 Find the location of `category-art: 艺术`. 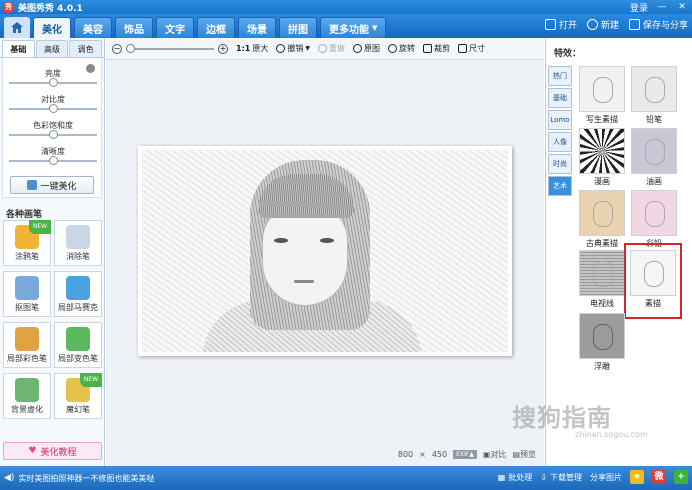

category-art: 艺术 is located at coordinates (560, 186).